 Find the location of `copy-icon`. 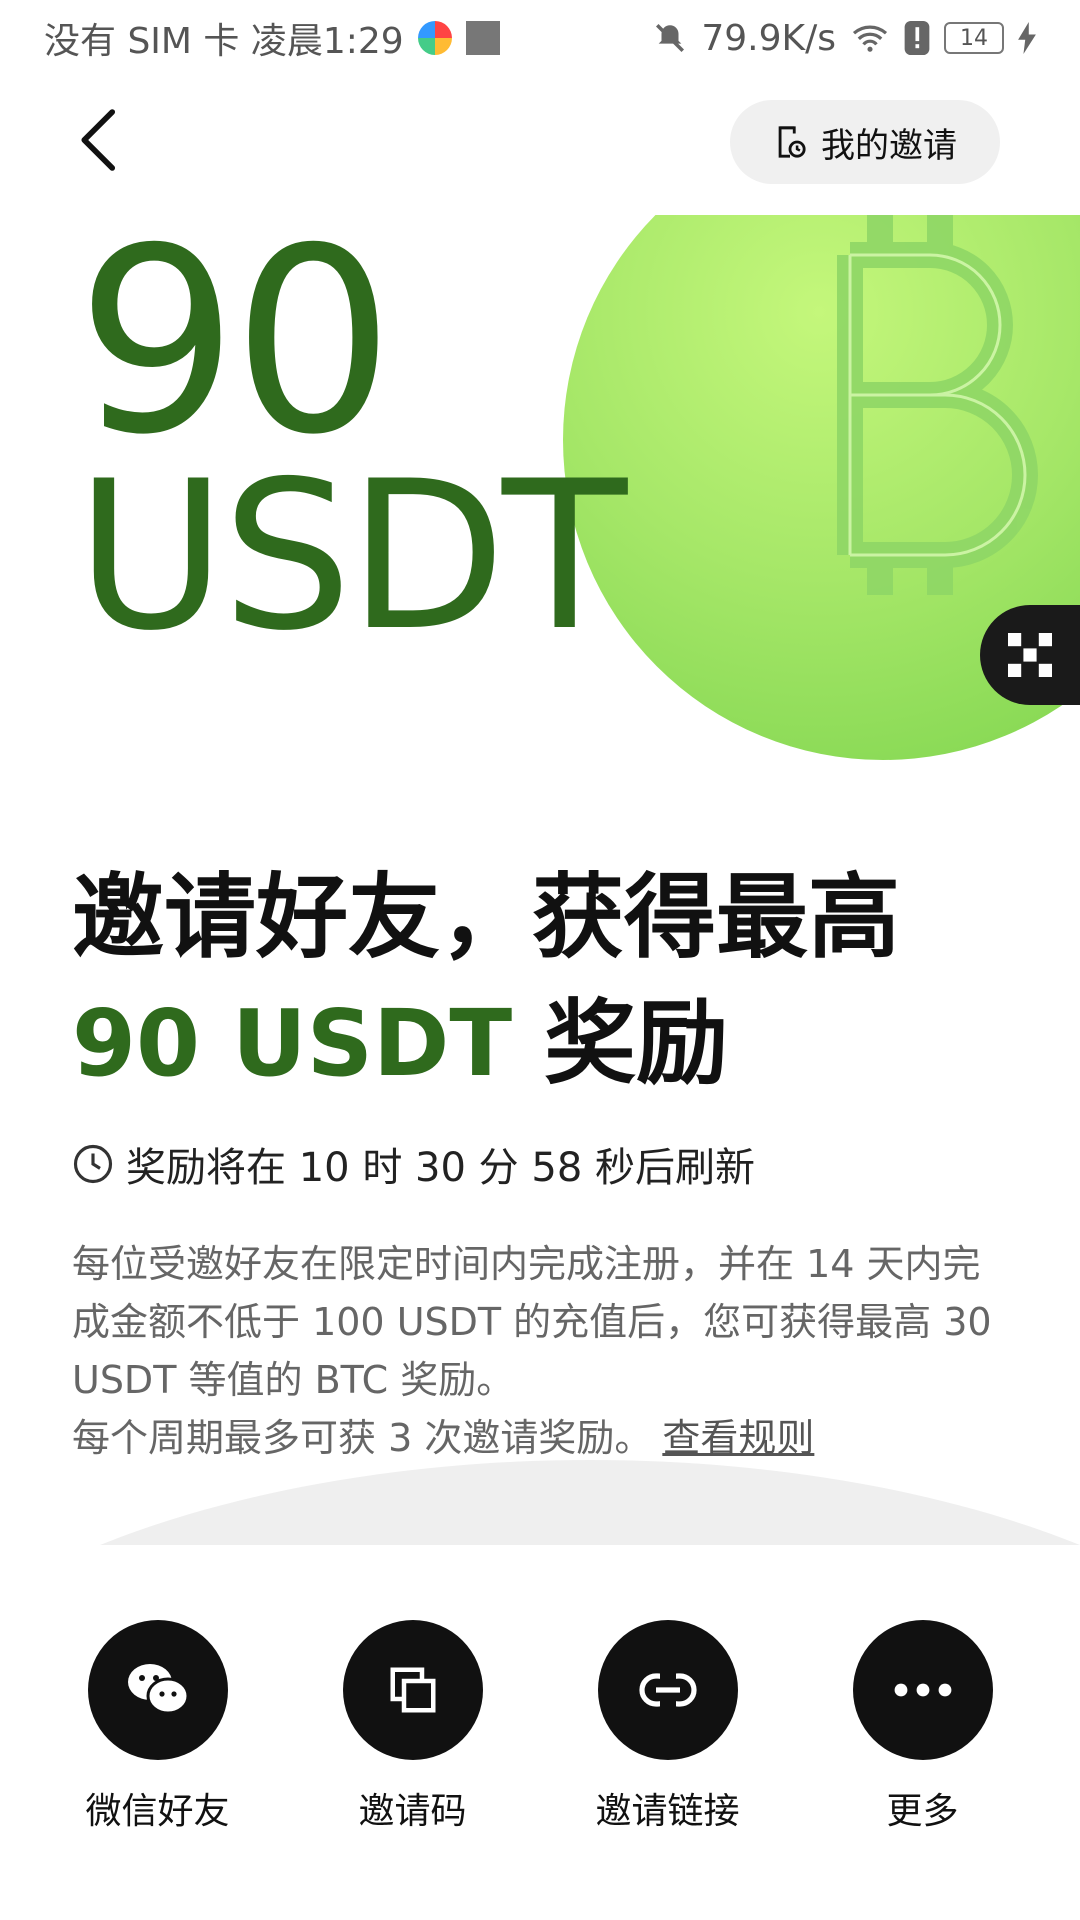

copy-icon is located at coordinates (412, 1690).